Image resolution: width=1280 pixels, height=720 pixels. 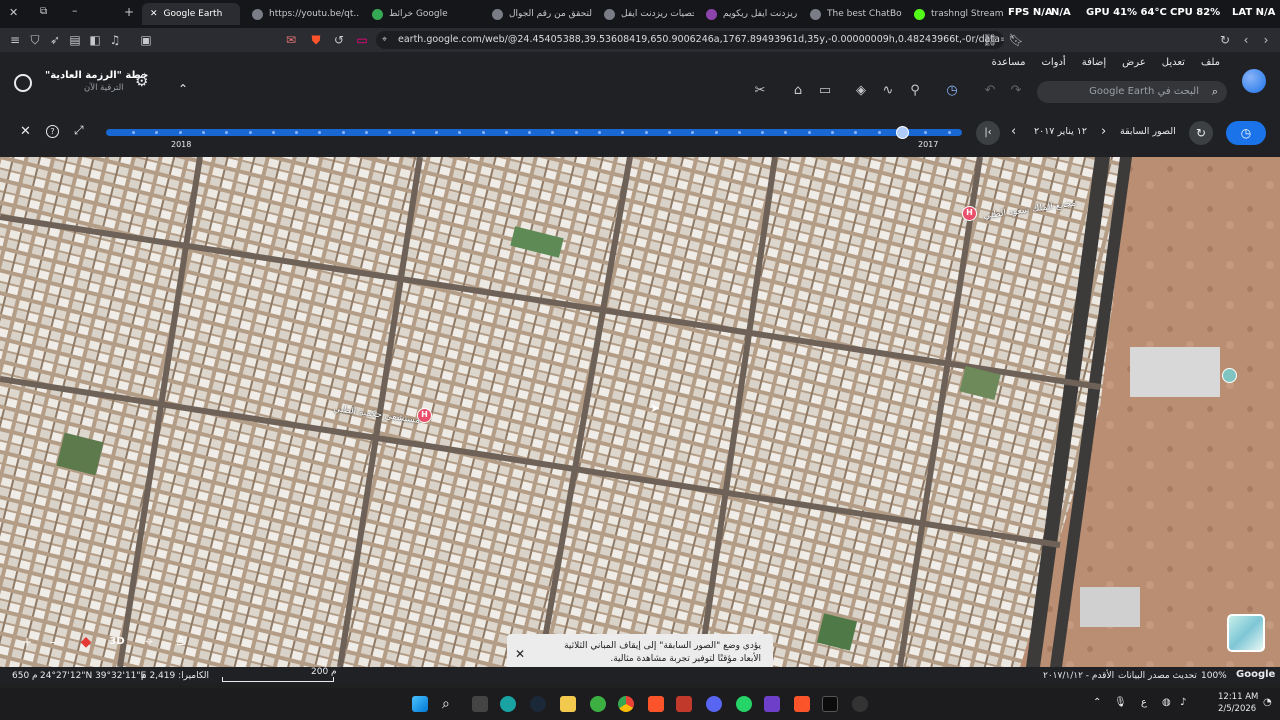 What do you see at coordinates (956, 14) in the screenshot?
I see `tab-trashngl-stream: trashngl Stream - W` at bounding box center [956, 14].